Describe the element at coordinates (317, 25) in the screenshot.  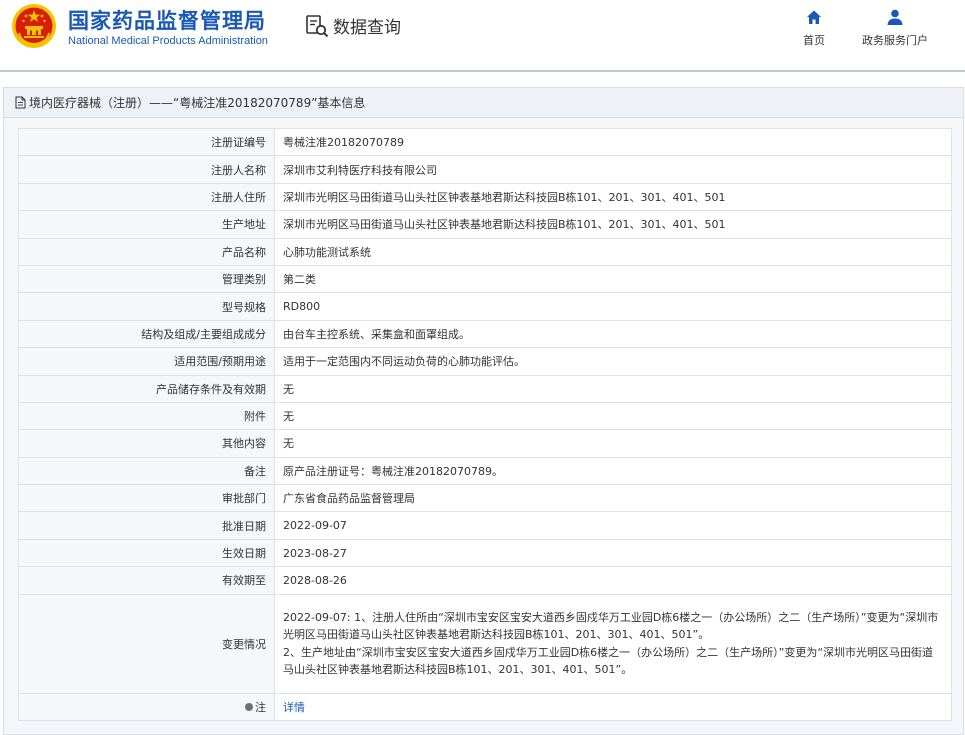
I see `document-search-icon` at that location.